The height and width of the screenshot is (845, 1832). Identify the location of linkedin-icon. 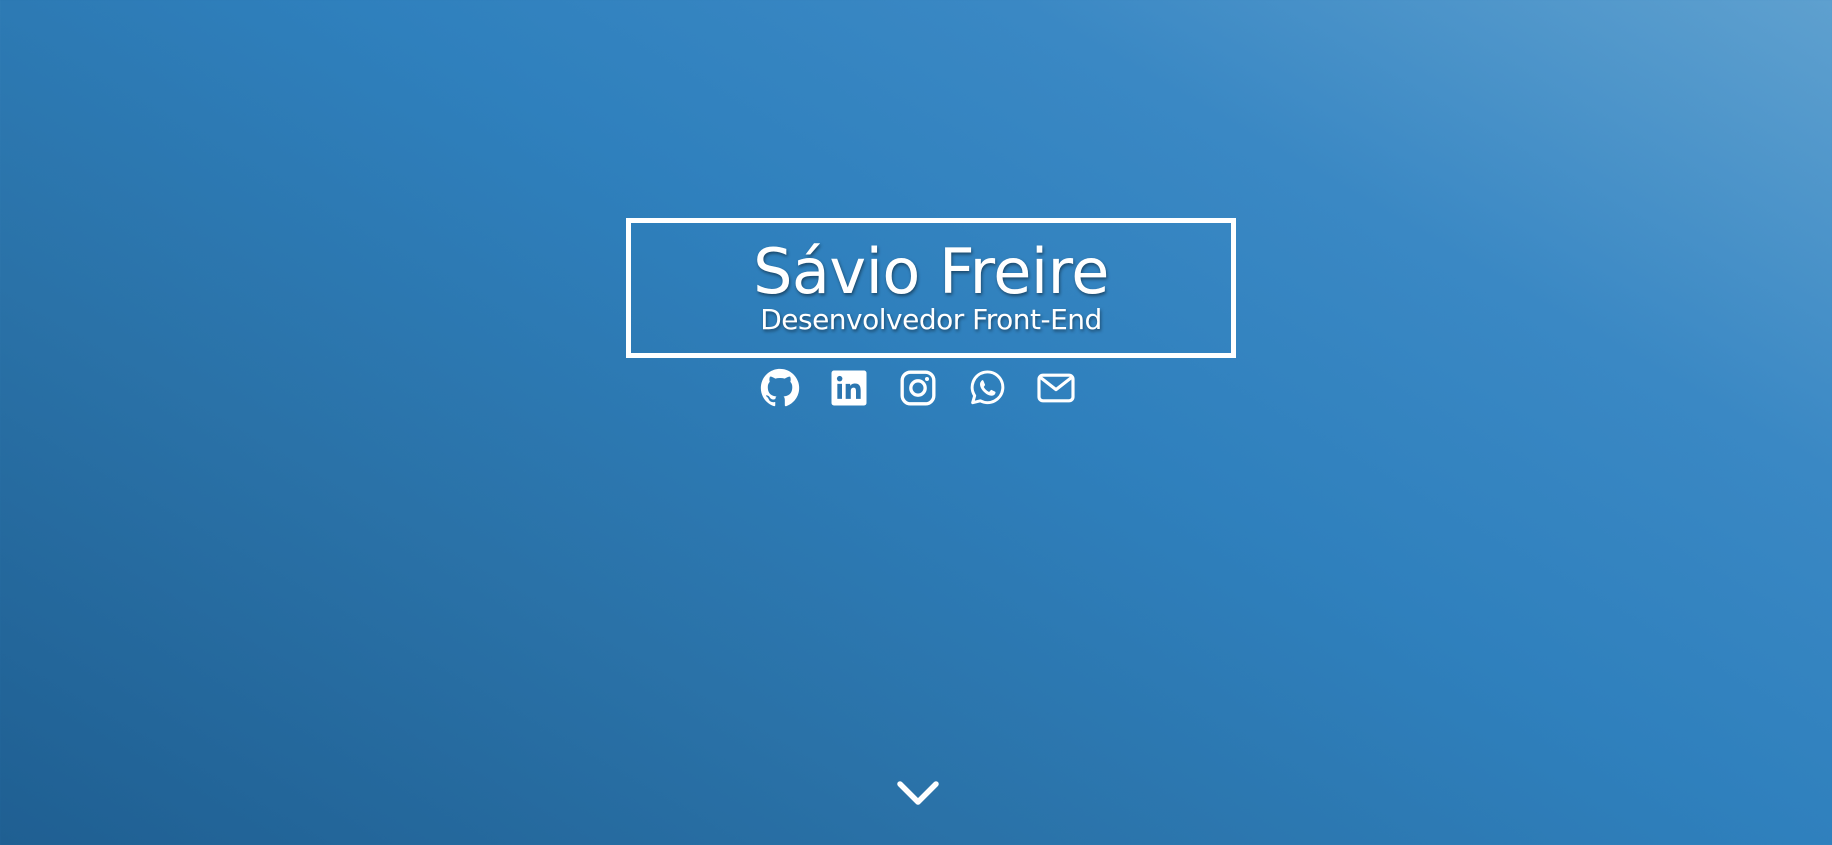
(849, 388).